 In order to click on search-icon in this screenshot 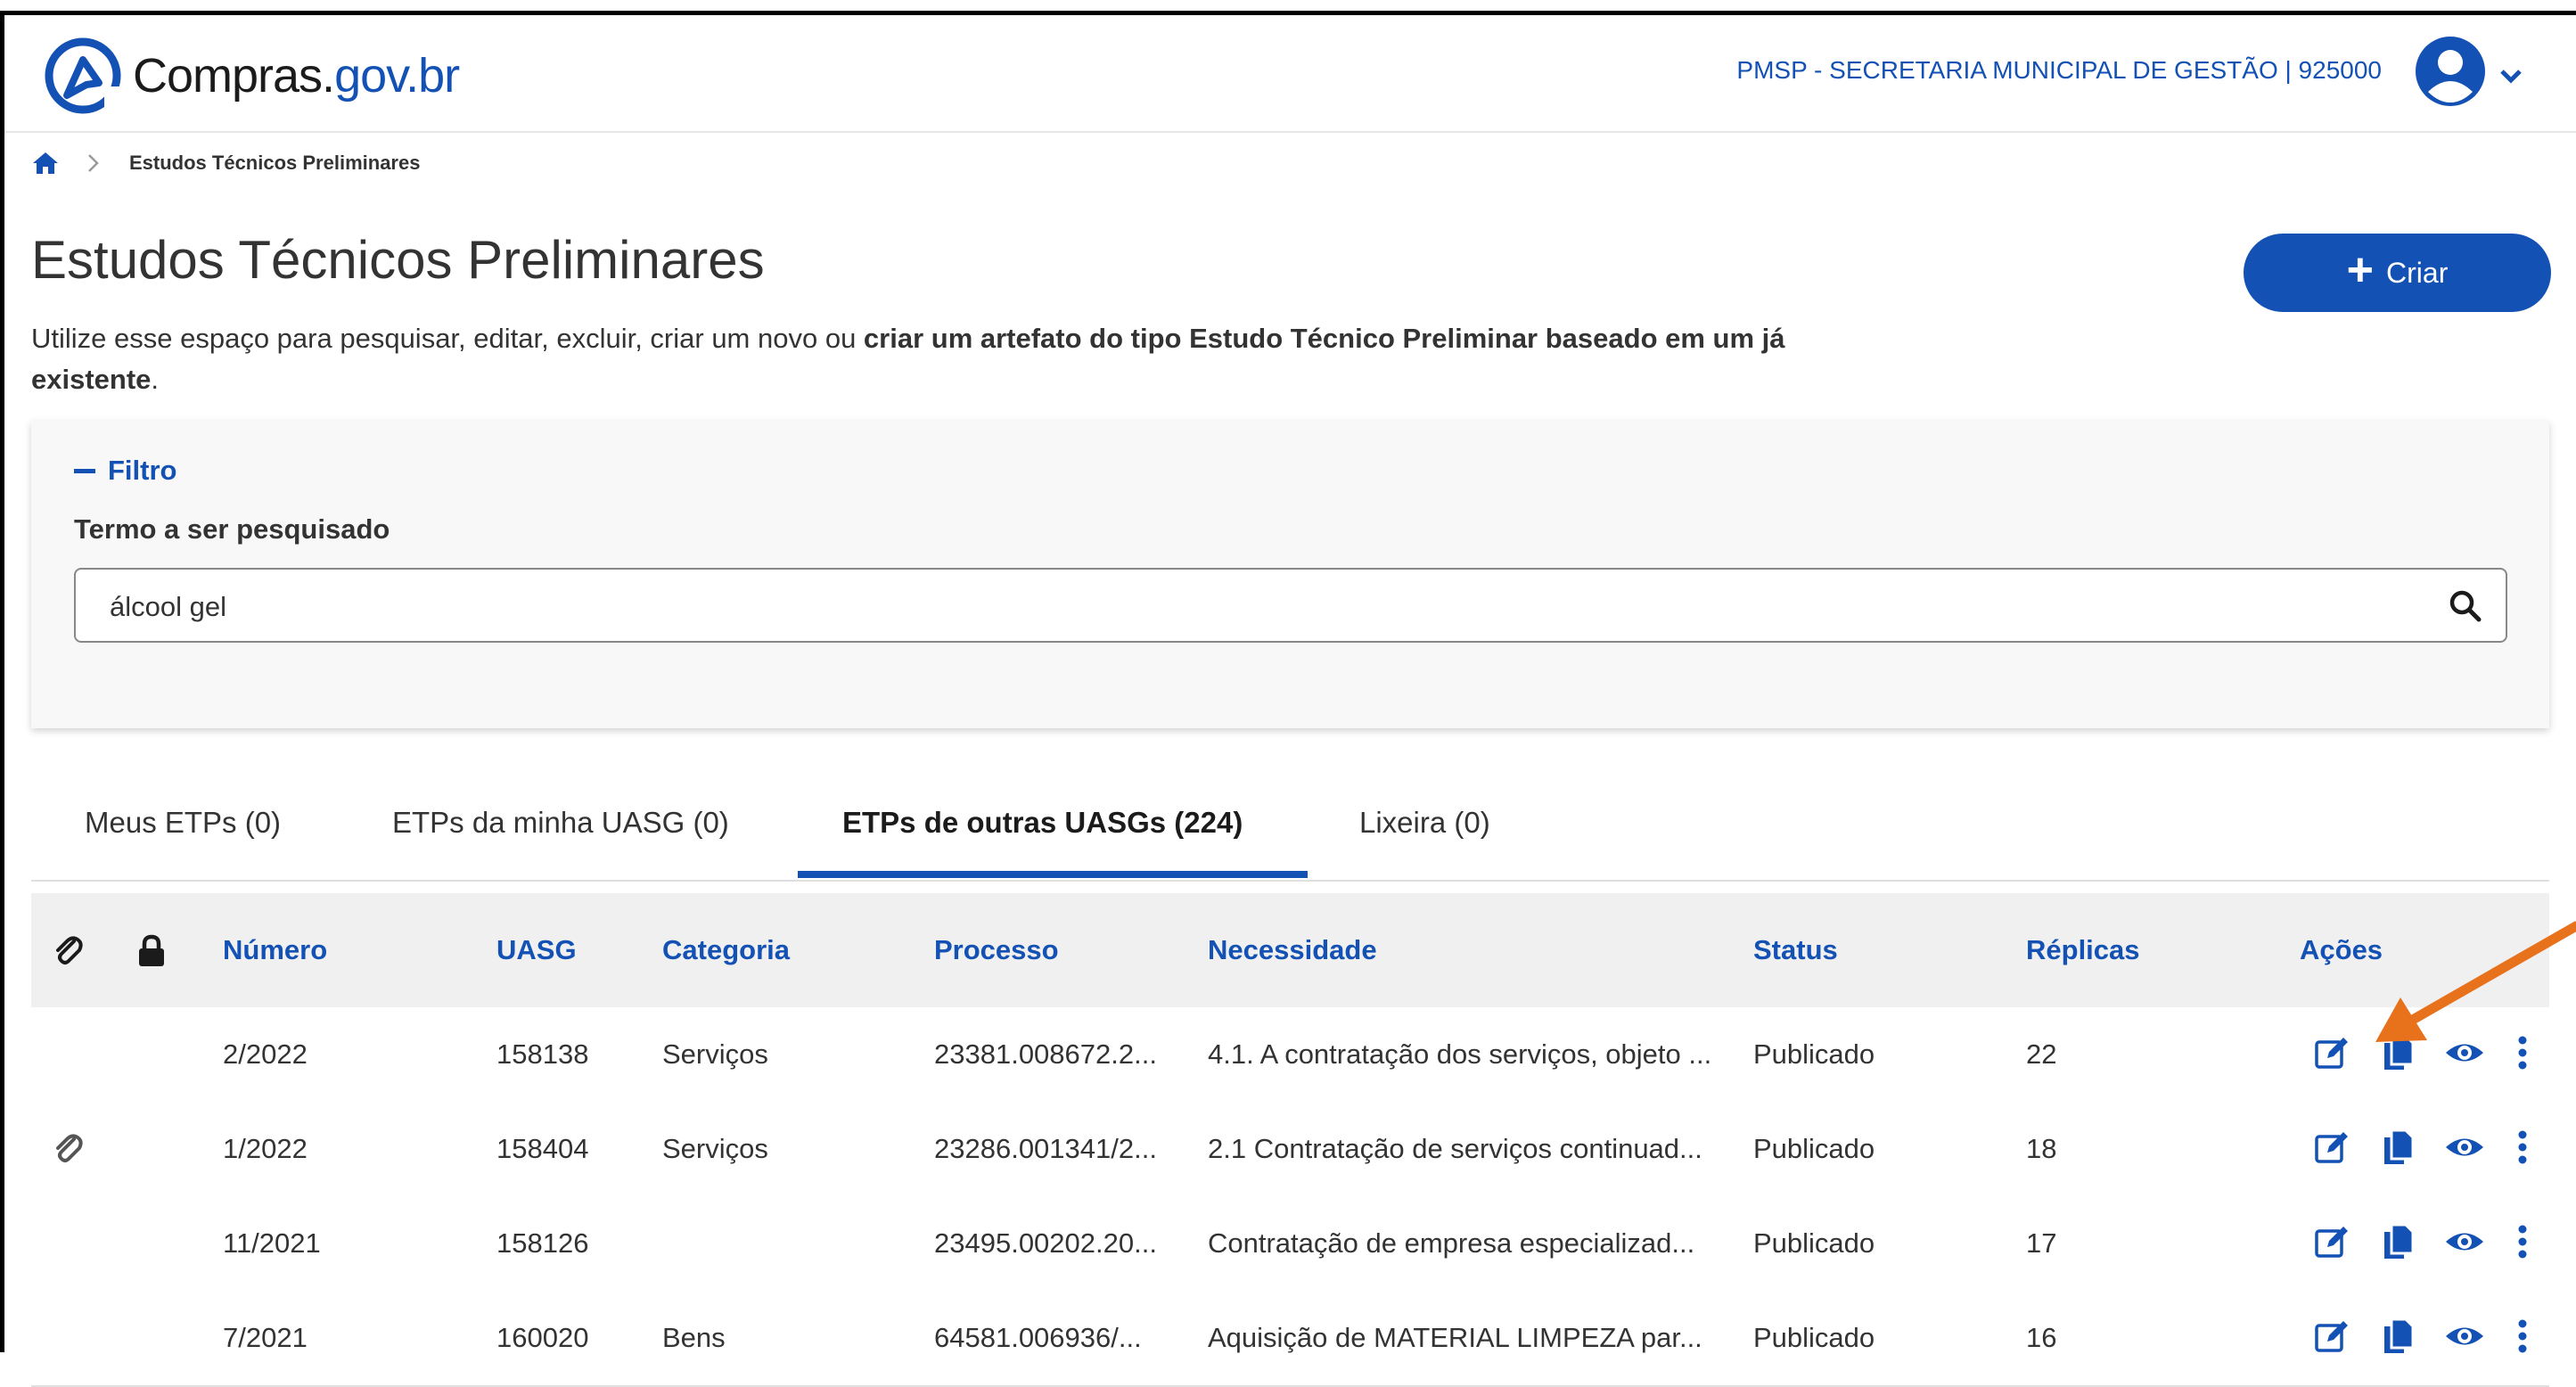, I will do `click(2465, 606)`.